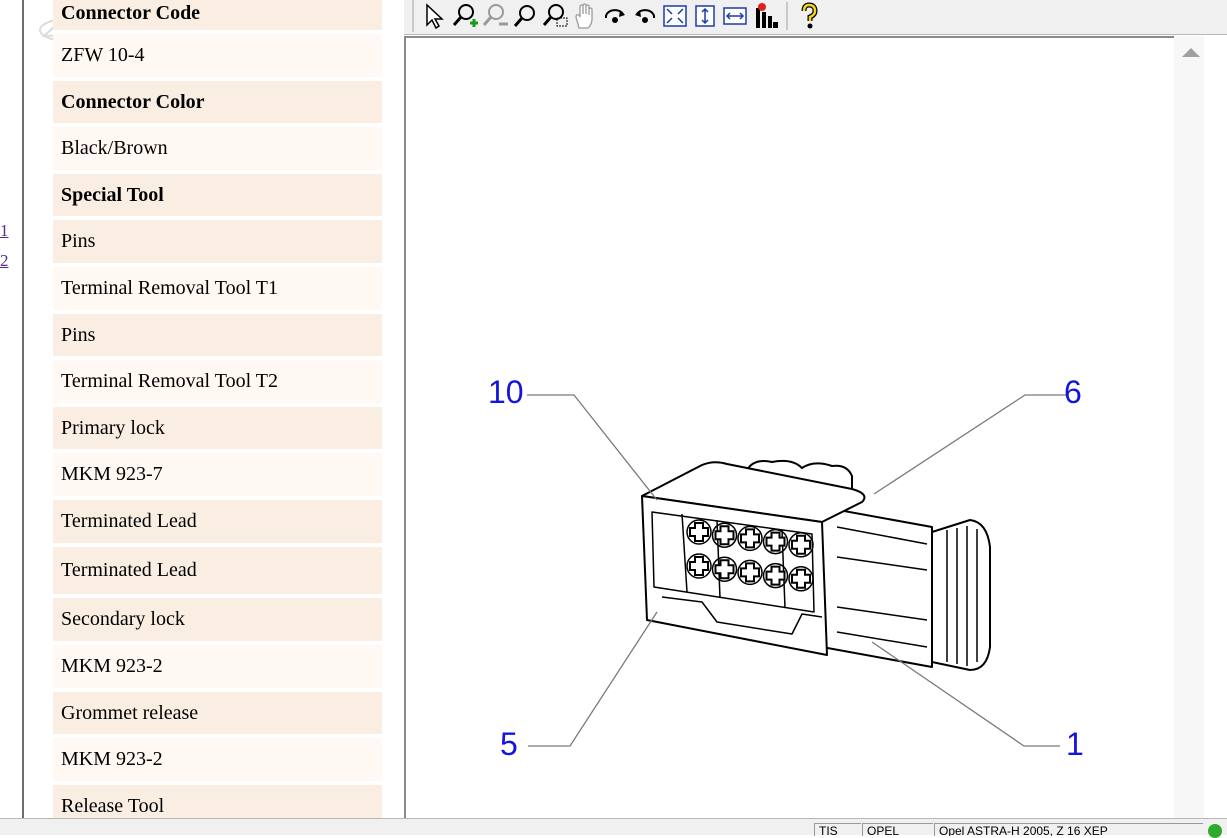  I want to click on page-link-1: 1, so click(11, 231).